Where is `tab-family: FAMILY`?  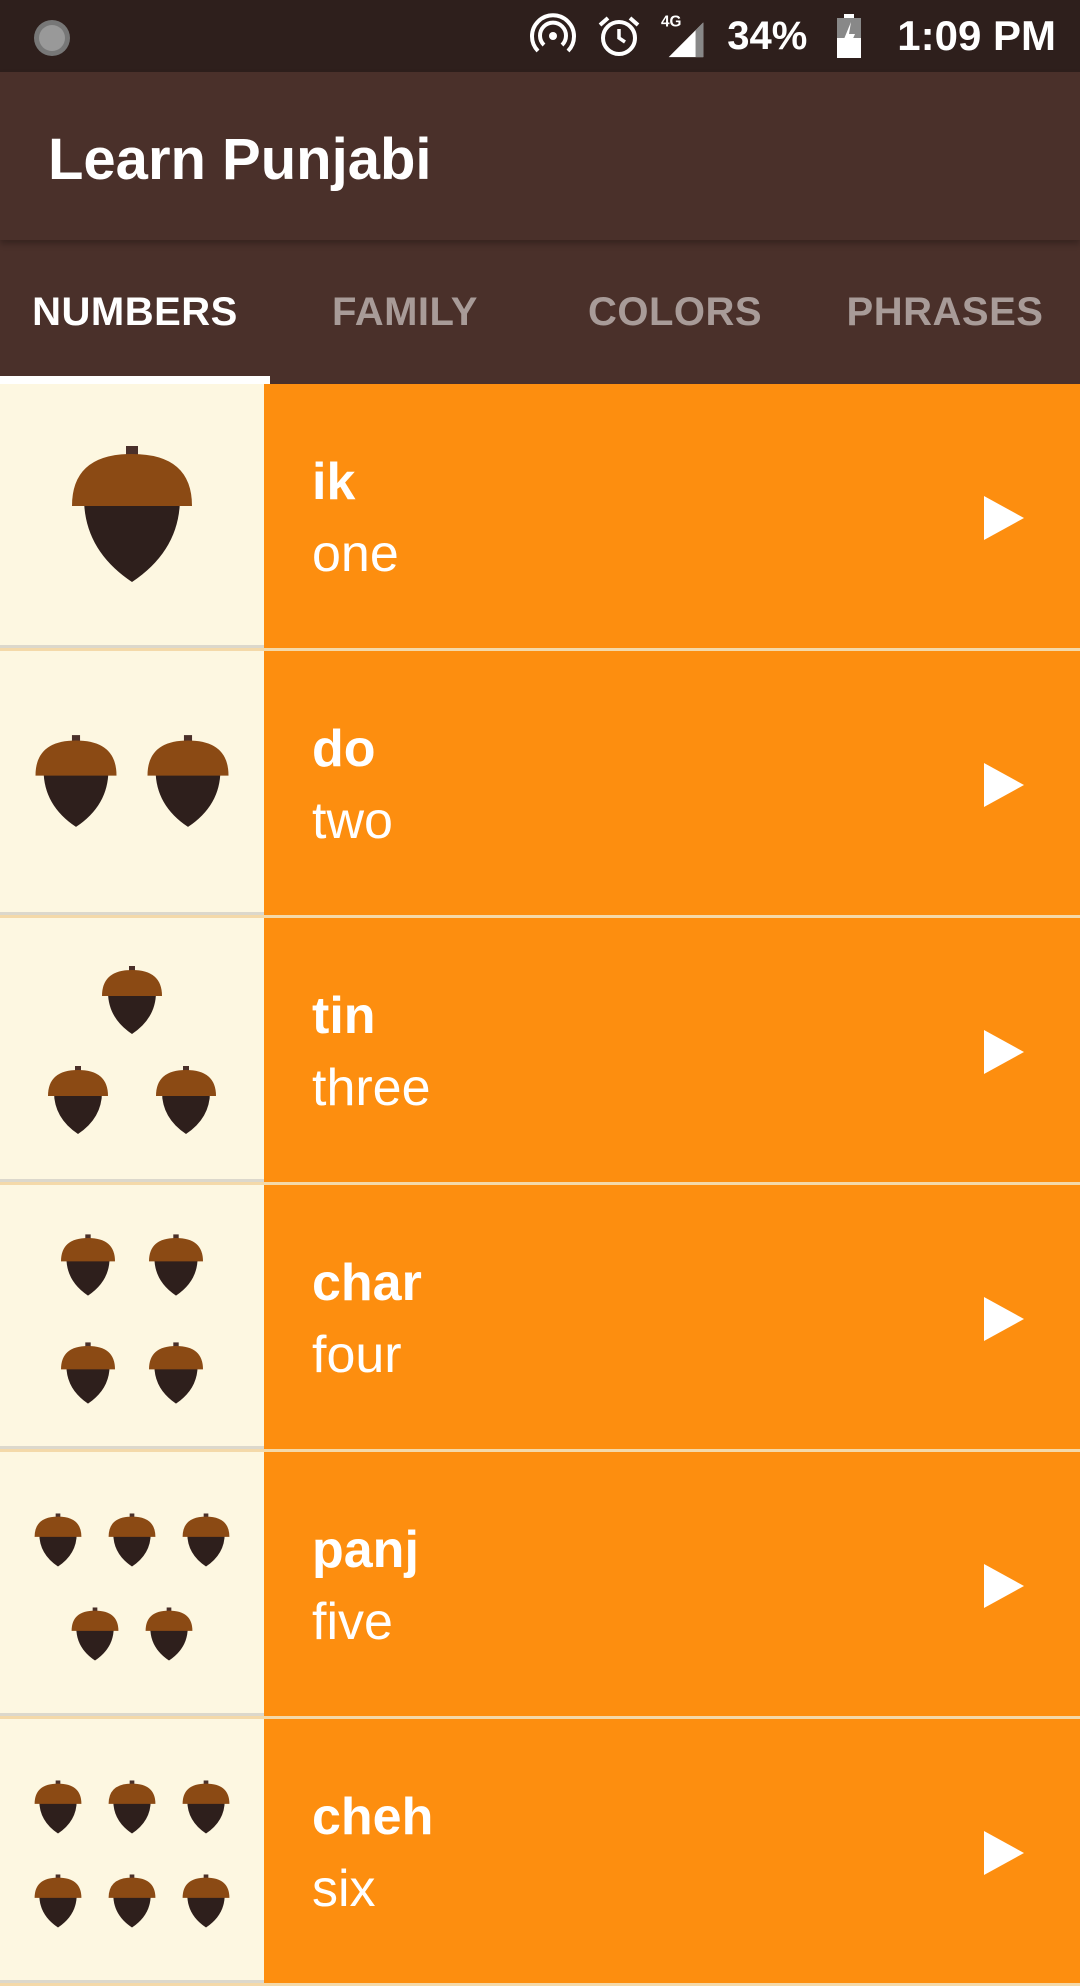
tab-family: FAMILY is located at coordinates (405, 312).